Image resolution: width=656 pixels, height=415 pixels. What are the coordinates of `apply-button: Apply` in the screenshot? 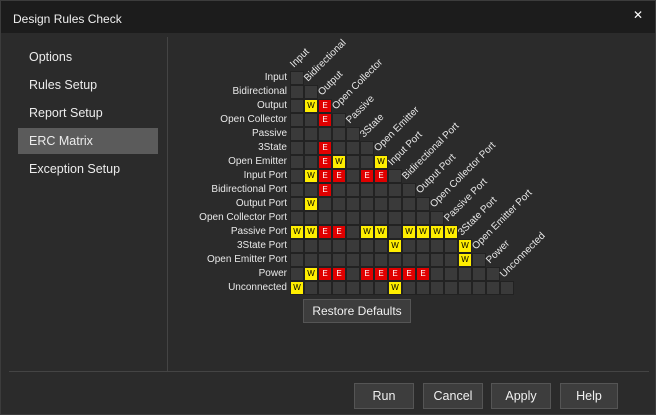 It's located at (521, 396).